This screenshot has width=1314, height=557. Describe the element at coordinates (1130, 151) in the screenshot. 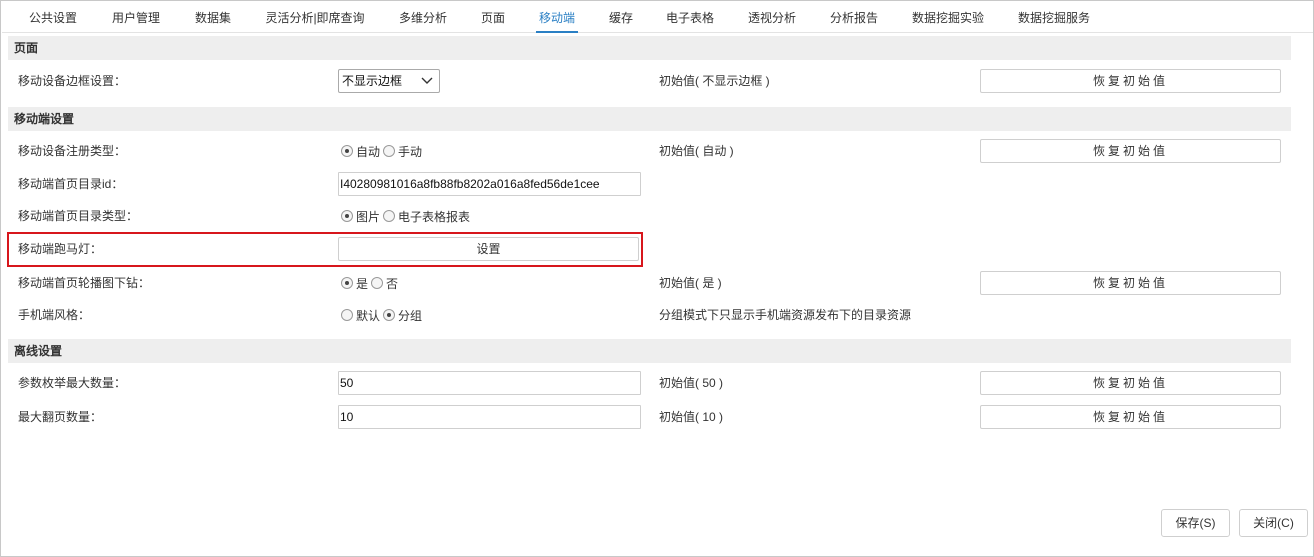

I see `reg-type-restore-button: 恢复初始值` at that location.